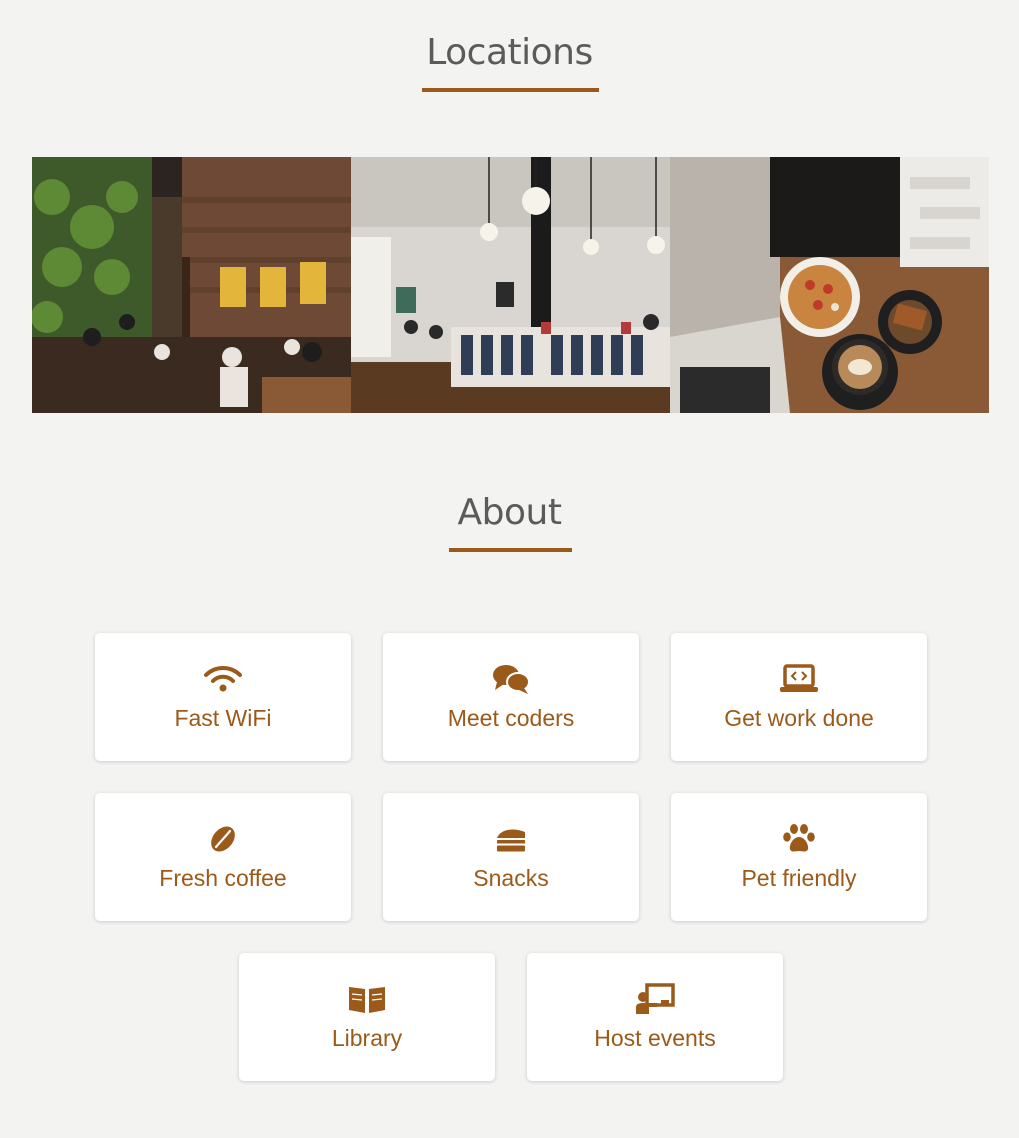  What do you see at coordinates (223, 679) in the screenshot?
I see `wifi-icon` at bounding box center [223, 679].